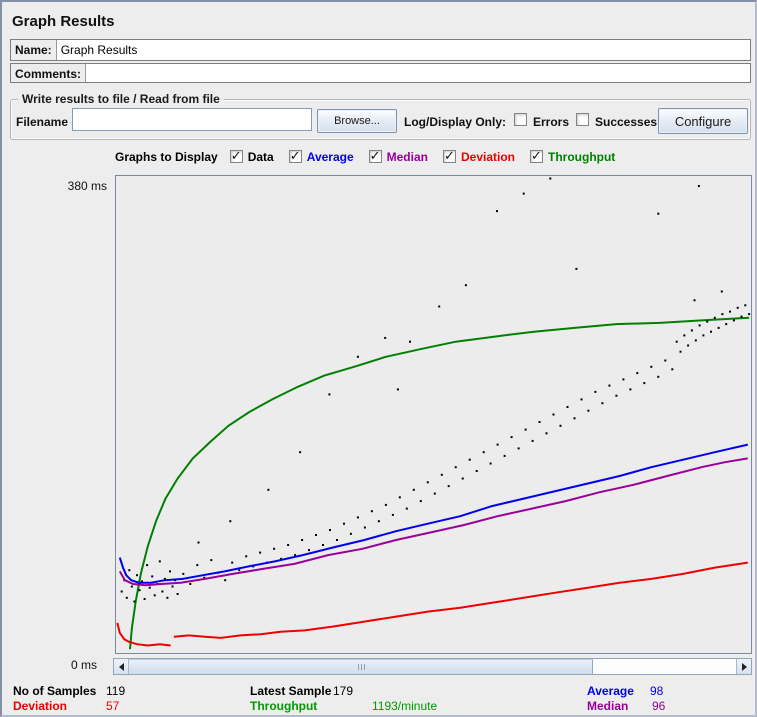 The width and height of the screenshot is (757, 717). I want to click on deviation-stat-value: 57, so click(113, 706).